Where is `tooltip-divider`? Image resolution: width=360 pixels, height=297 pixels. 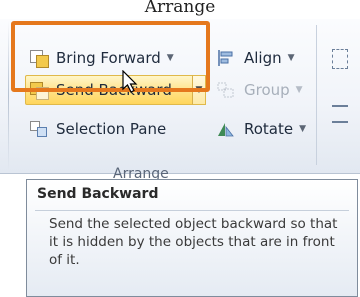 tooltip-divider is located at coordinates (192, 210).